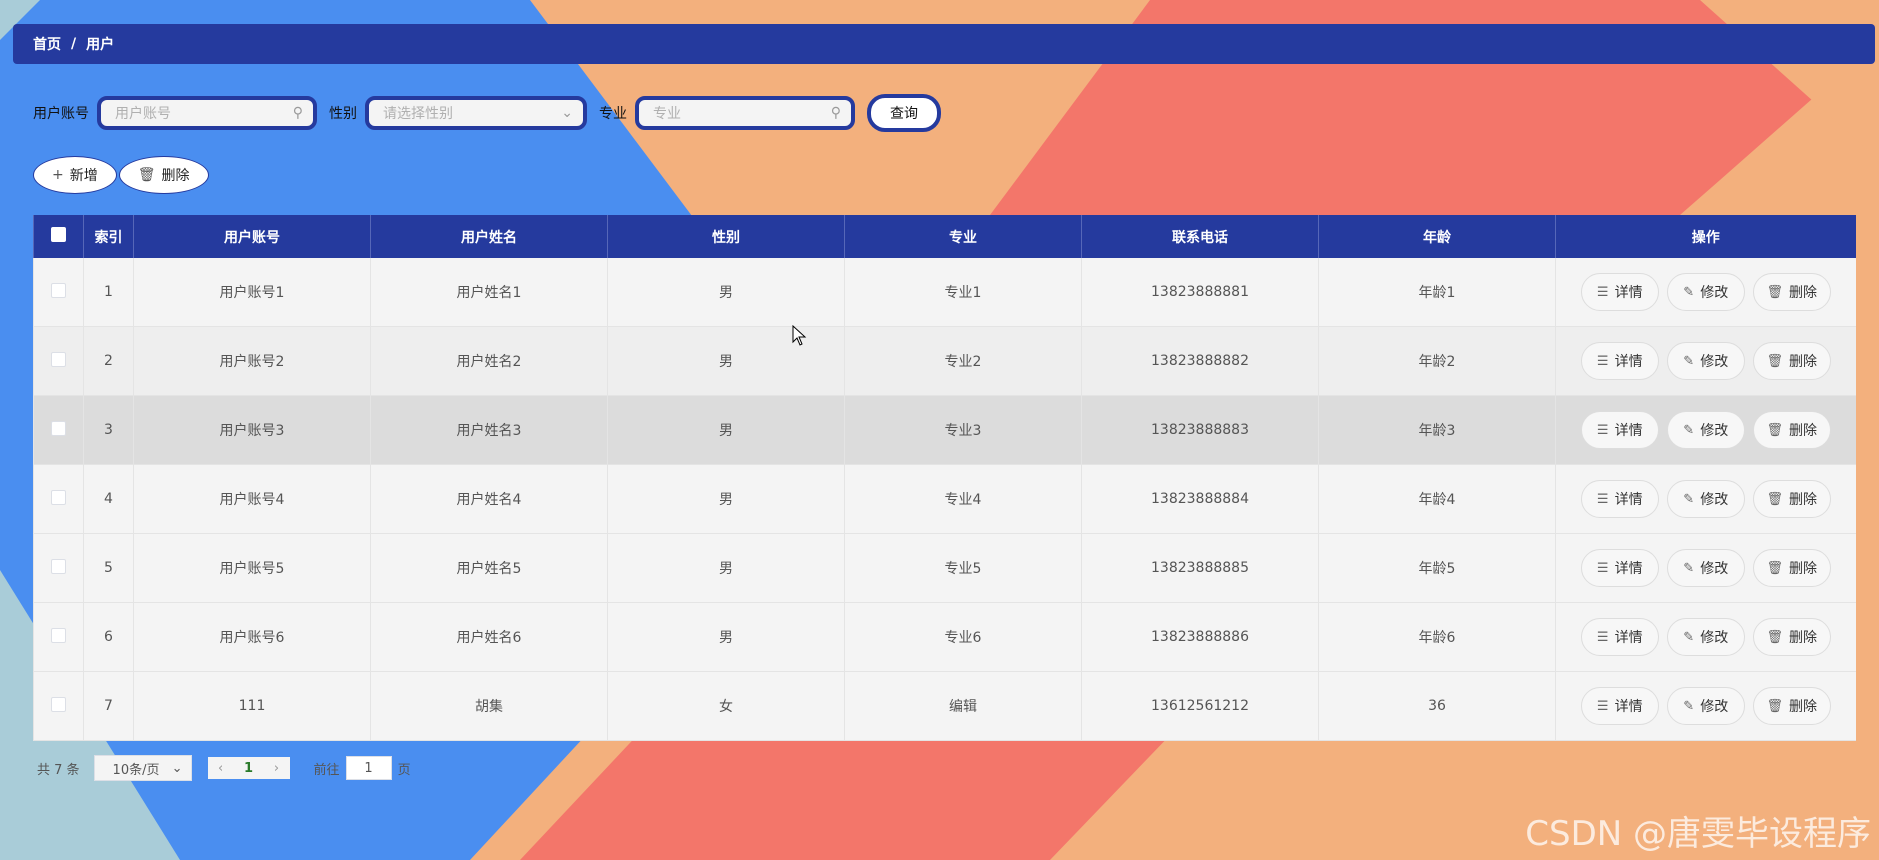 This screenshot has height=860, width=1879. Describe the element at coordinates (224, 768) in the screenshot. I see `pagination: 共 7 条 10条/页 ⌄ ‹ 1 › 前往 1 页` at that location.